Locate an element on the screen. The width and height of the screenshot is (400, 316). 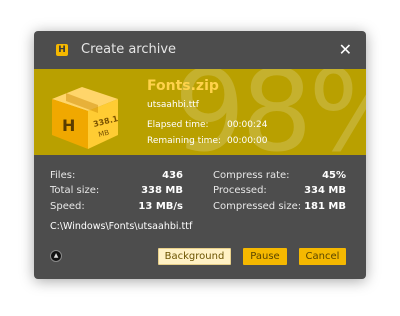
processed-label: Processed: is located at coordinates (240, 190).